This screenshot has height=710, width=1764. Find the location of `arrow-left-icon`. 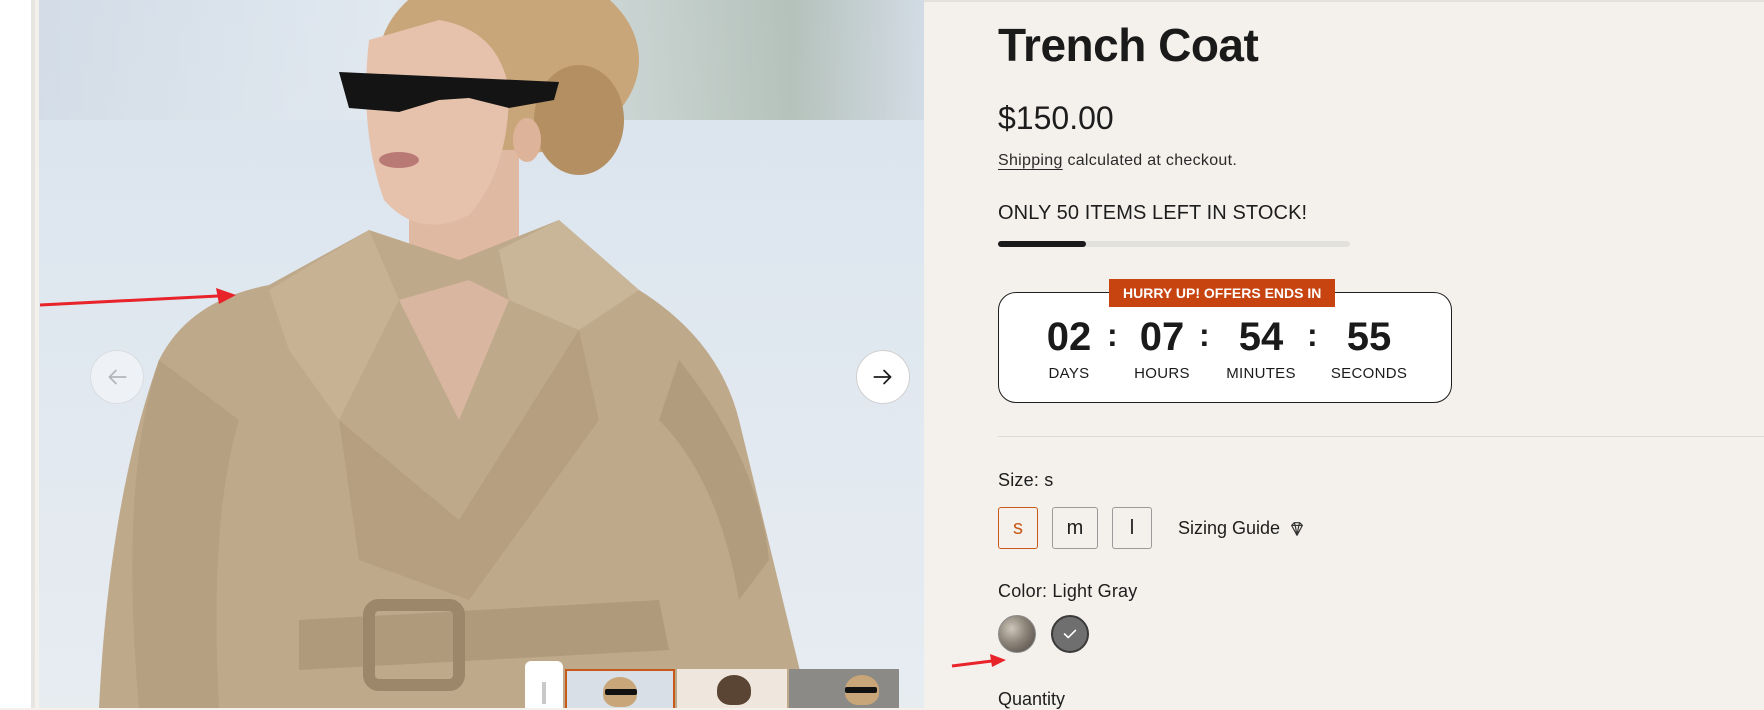

arrow-left-icon is located at coordinates (117, 377).